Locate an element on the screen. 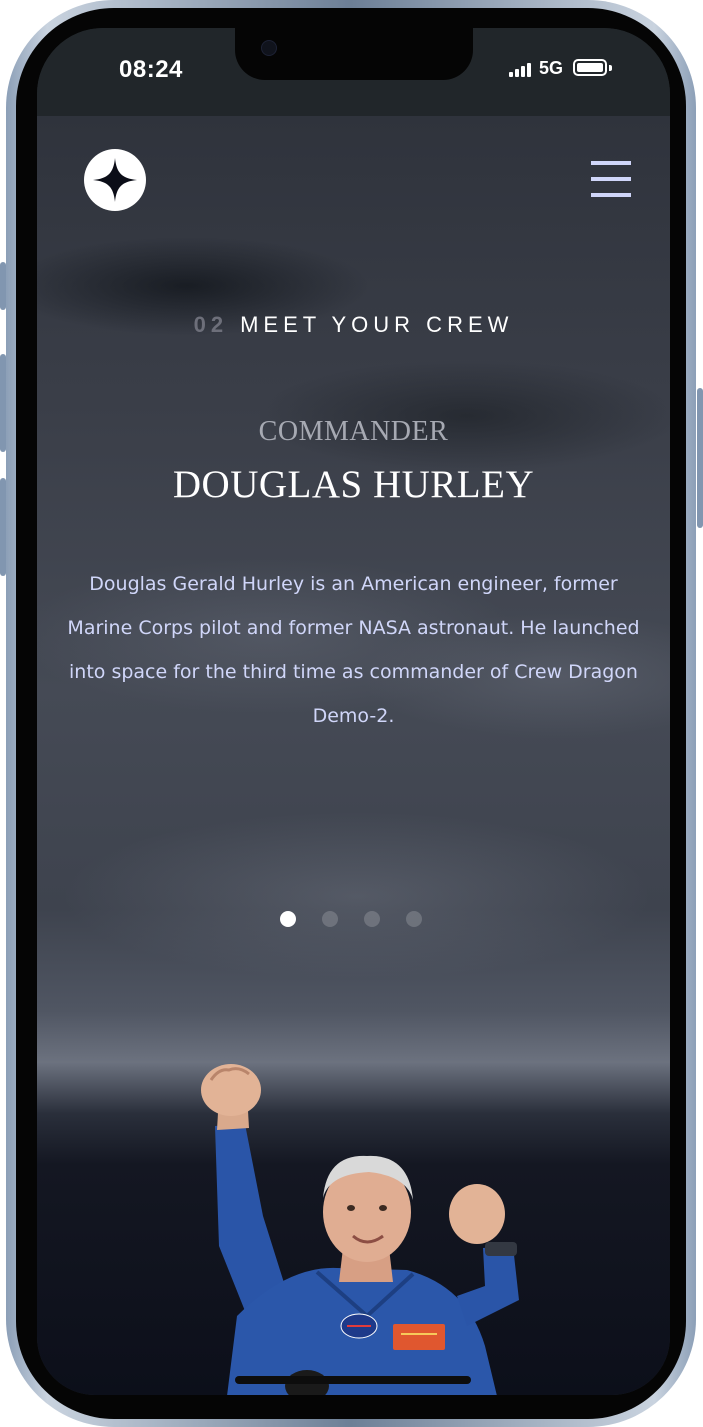 Image resolution: width=703 pixels, height=1427 pixels. section-title: MEET YOUR CREW is located at coordinates (377, 324).